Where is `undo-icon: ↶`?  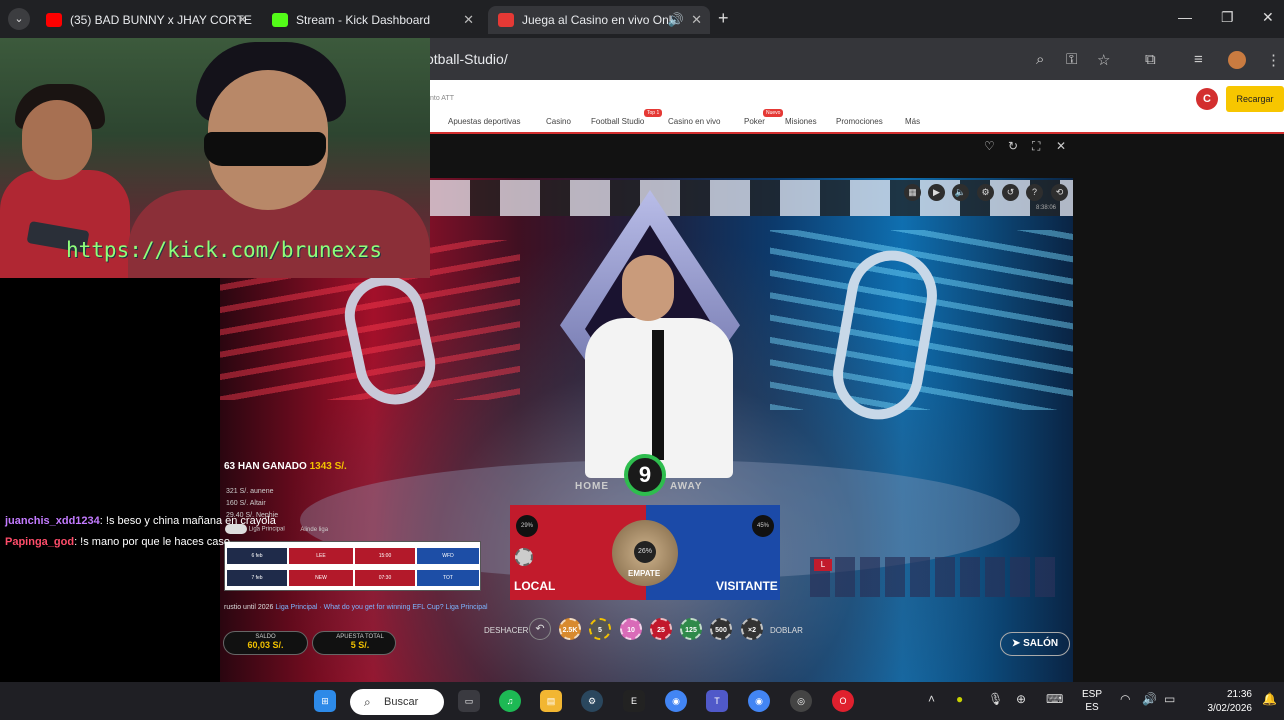 undo-icon: ↶ is located at coordinates (540, 629).